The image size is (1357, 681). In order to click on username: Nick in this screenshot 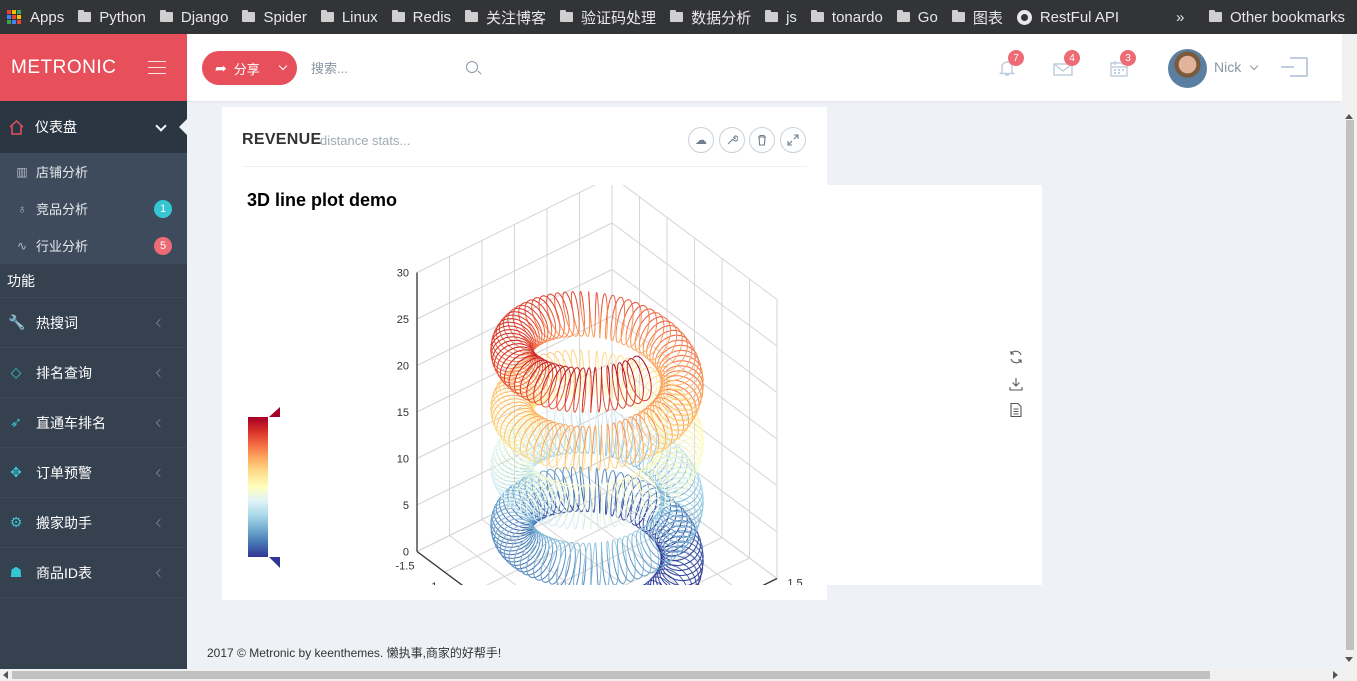, I will do `click(1227, 67)`.